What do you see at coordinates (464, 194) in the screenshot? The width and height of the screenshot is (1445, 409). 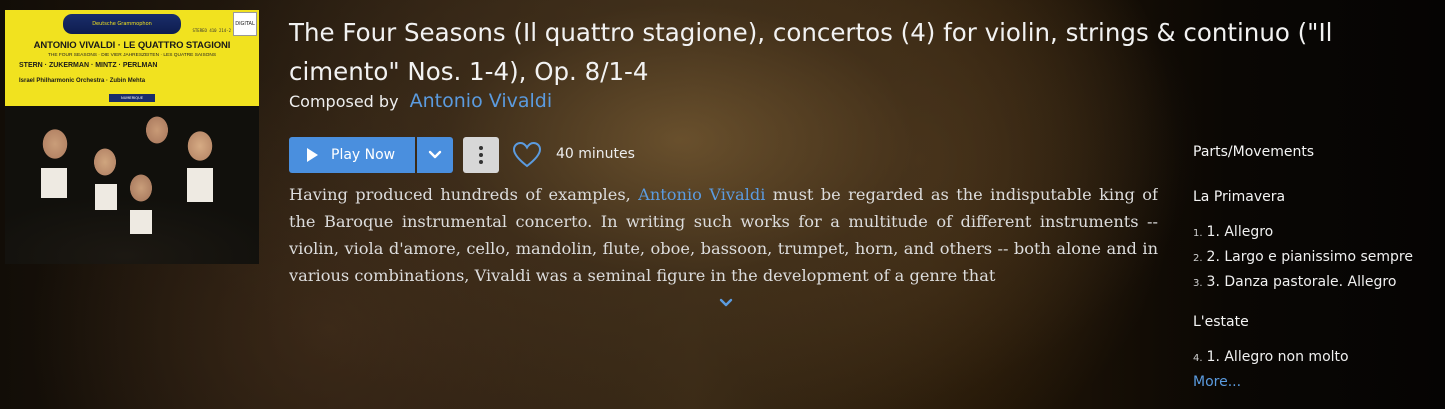 I see `description-text: Having produced hundreds of examples,` at bounding box center [464, 194].